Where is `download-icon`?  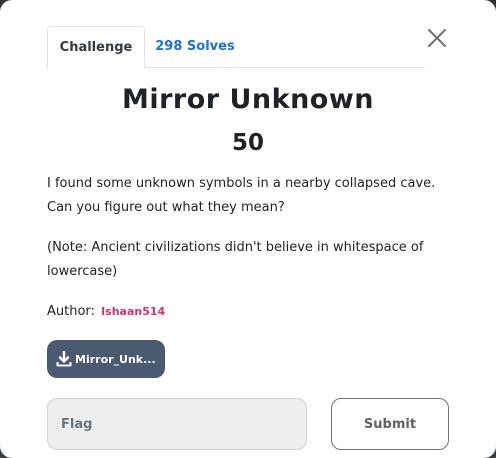
download-icon is located at coordinates (64, 359).